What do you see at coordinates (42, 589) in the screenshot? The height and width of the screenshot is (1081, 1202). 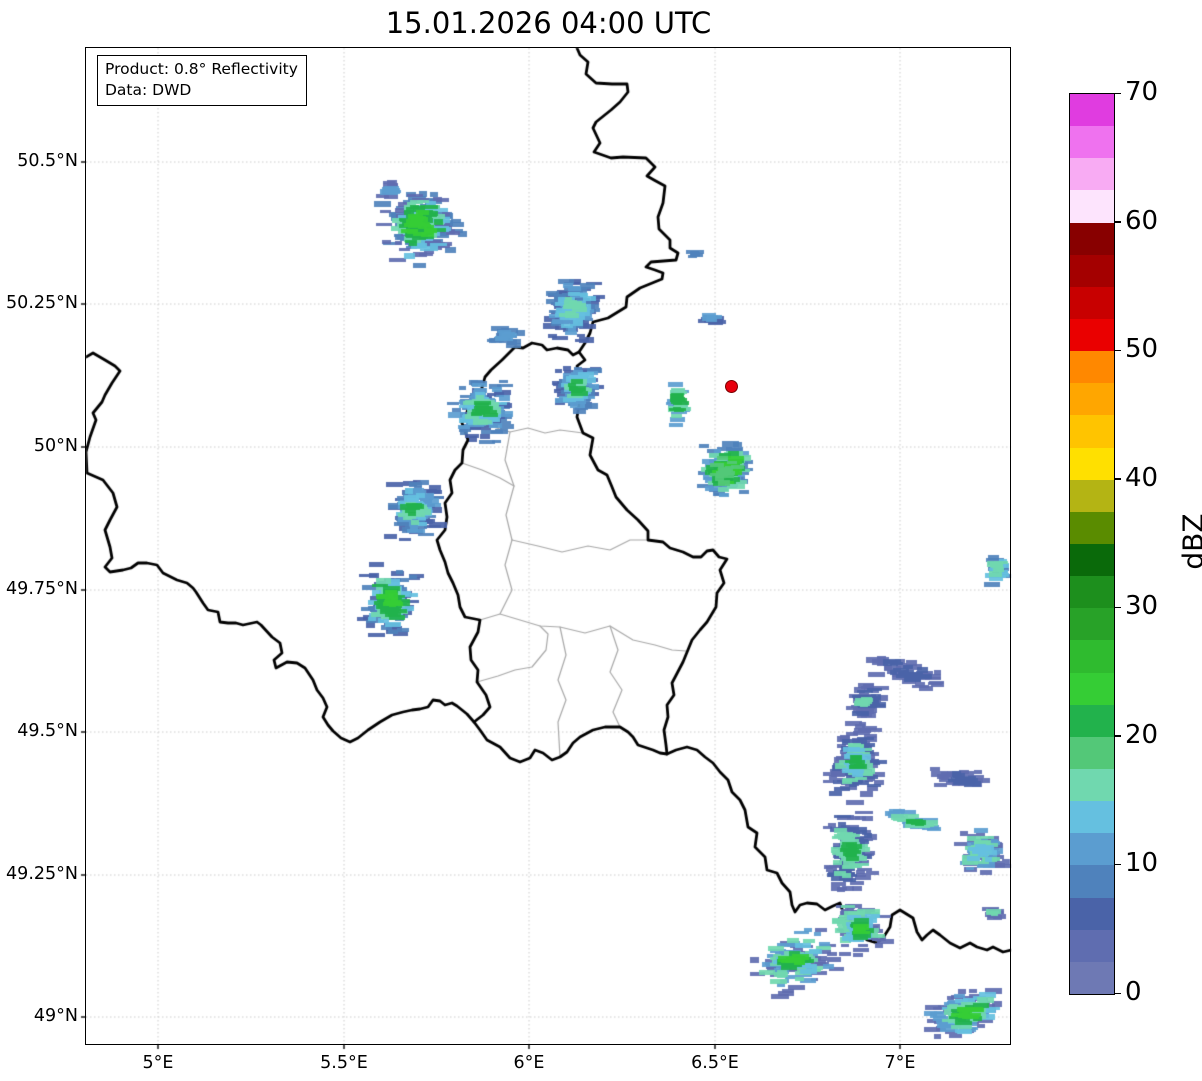 I see `y-tick-label: 49.75°N` at bounding box center [42, 589].